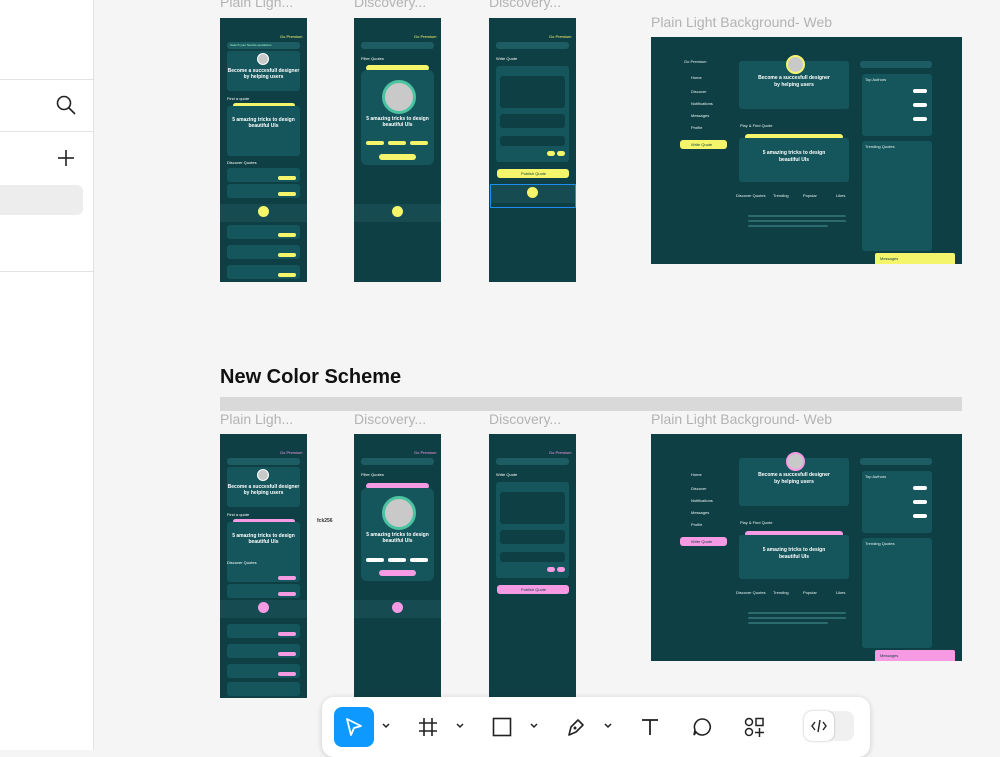  What do you see at coordinates (829, 726) in the screenshot?
I see `dev-mode-toggle` at bounding box center [829, 726].